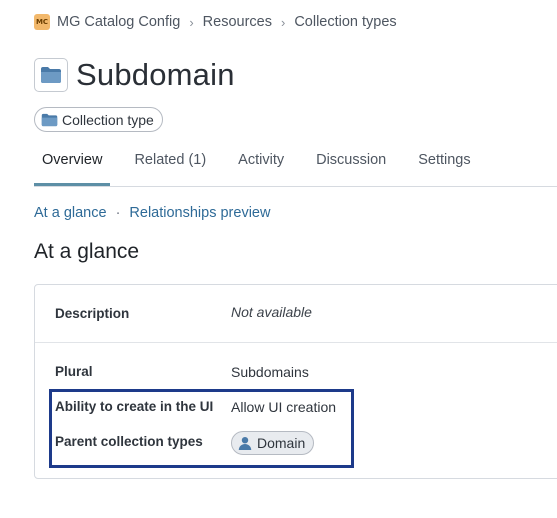 This screenshot has width=557, height=518. I want to click on collection-type-label: Collection type, so click(108, 119).